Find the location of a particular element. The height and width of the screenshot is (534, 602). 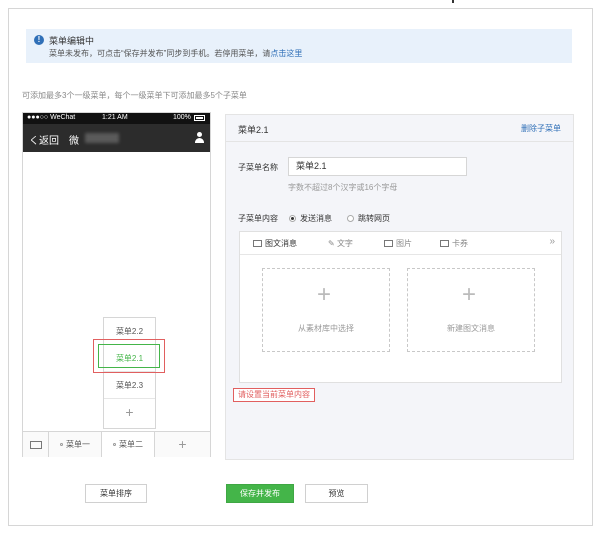

battery-level: 100% is located at coordinates (182, 117).